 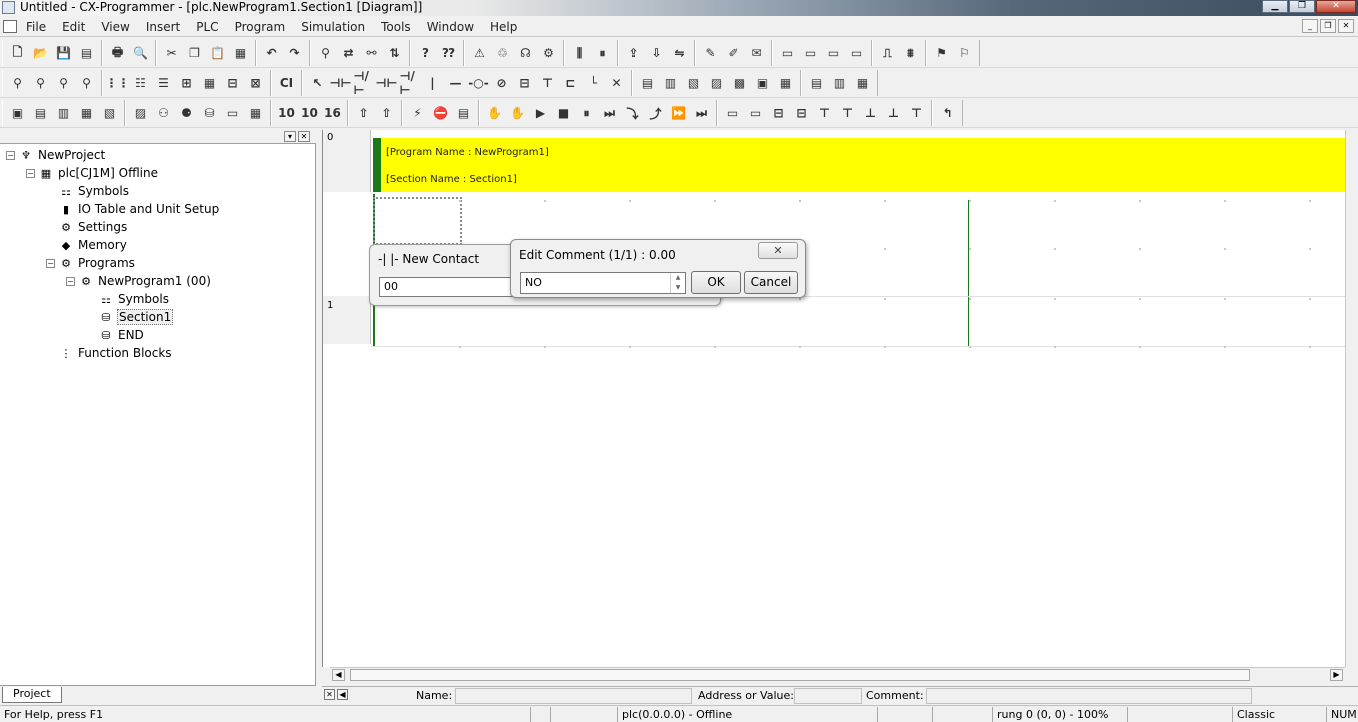 I want to click on paste-icon: 📋, so click(x=218, y=53).